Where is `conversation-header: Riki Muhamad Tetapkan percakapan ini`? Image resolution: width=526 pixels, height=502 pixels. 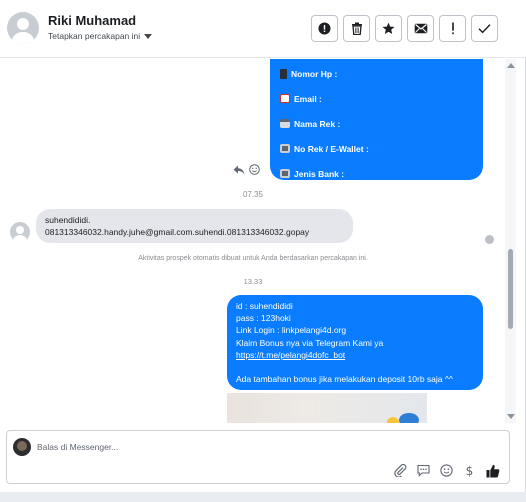 conversation-header: Riki Muhamad Tetapkan percakapan ini is located at coordinates (263, 29).